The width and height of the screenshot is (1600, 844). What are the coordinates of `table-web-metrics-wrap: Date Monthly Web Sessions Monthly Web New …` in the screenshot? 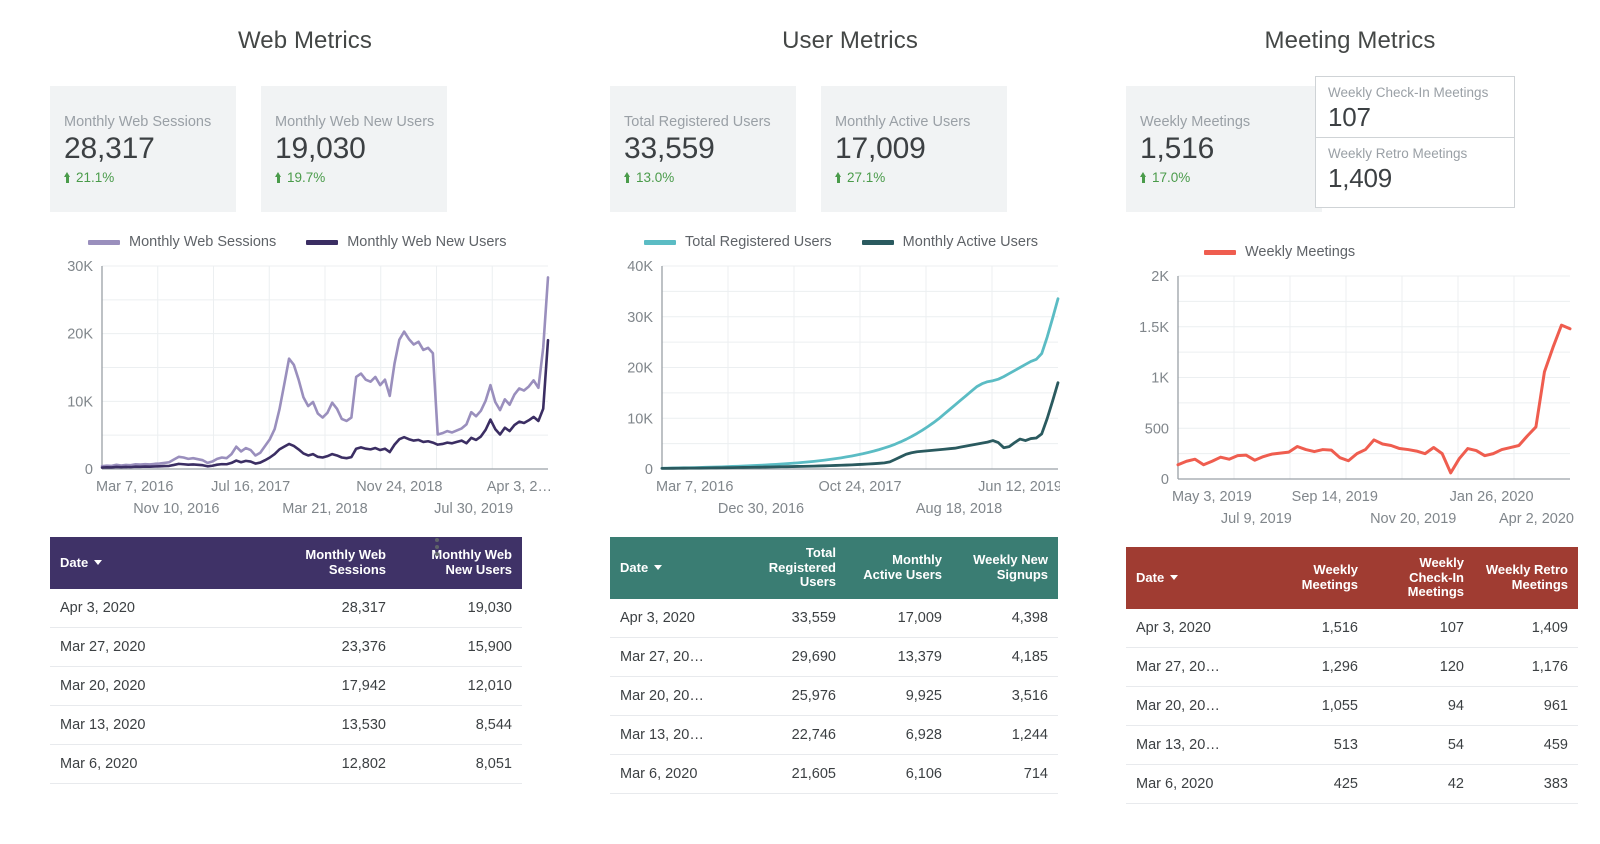 It's located at (305, 660).